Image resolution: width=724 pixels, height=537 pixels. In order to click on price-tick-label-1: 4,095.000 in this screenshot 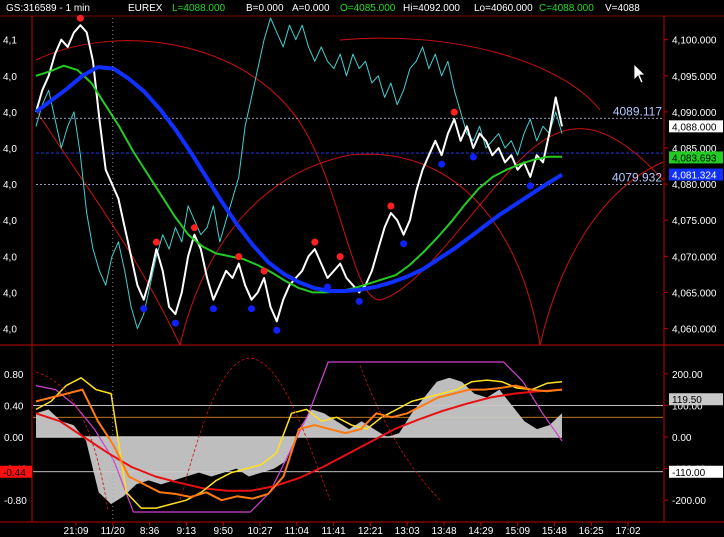, I will do `click(694, 77)`.